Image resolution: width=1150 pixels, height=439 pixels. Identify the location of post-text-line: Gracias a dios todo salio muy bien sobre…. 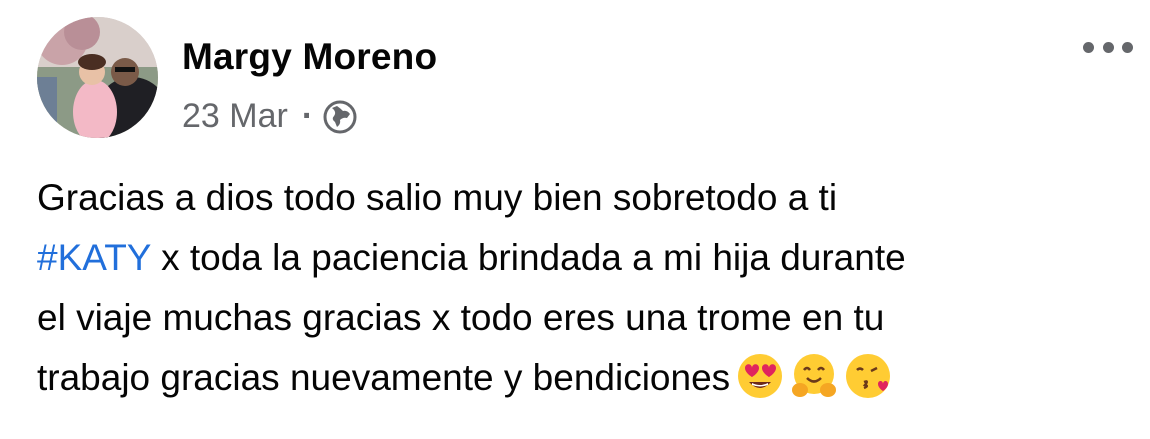
(437, 197).